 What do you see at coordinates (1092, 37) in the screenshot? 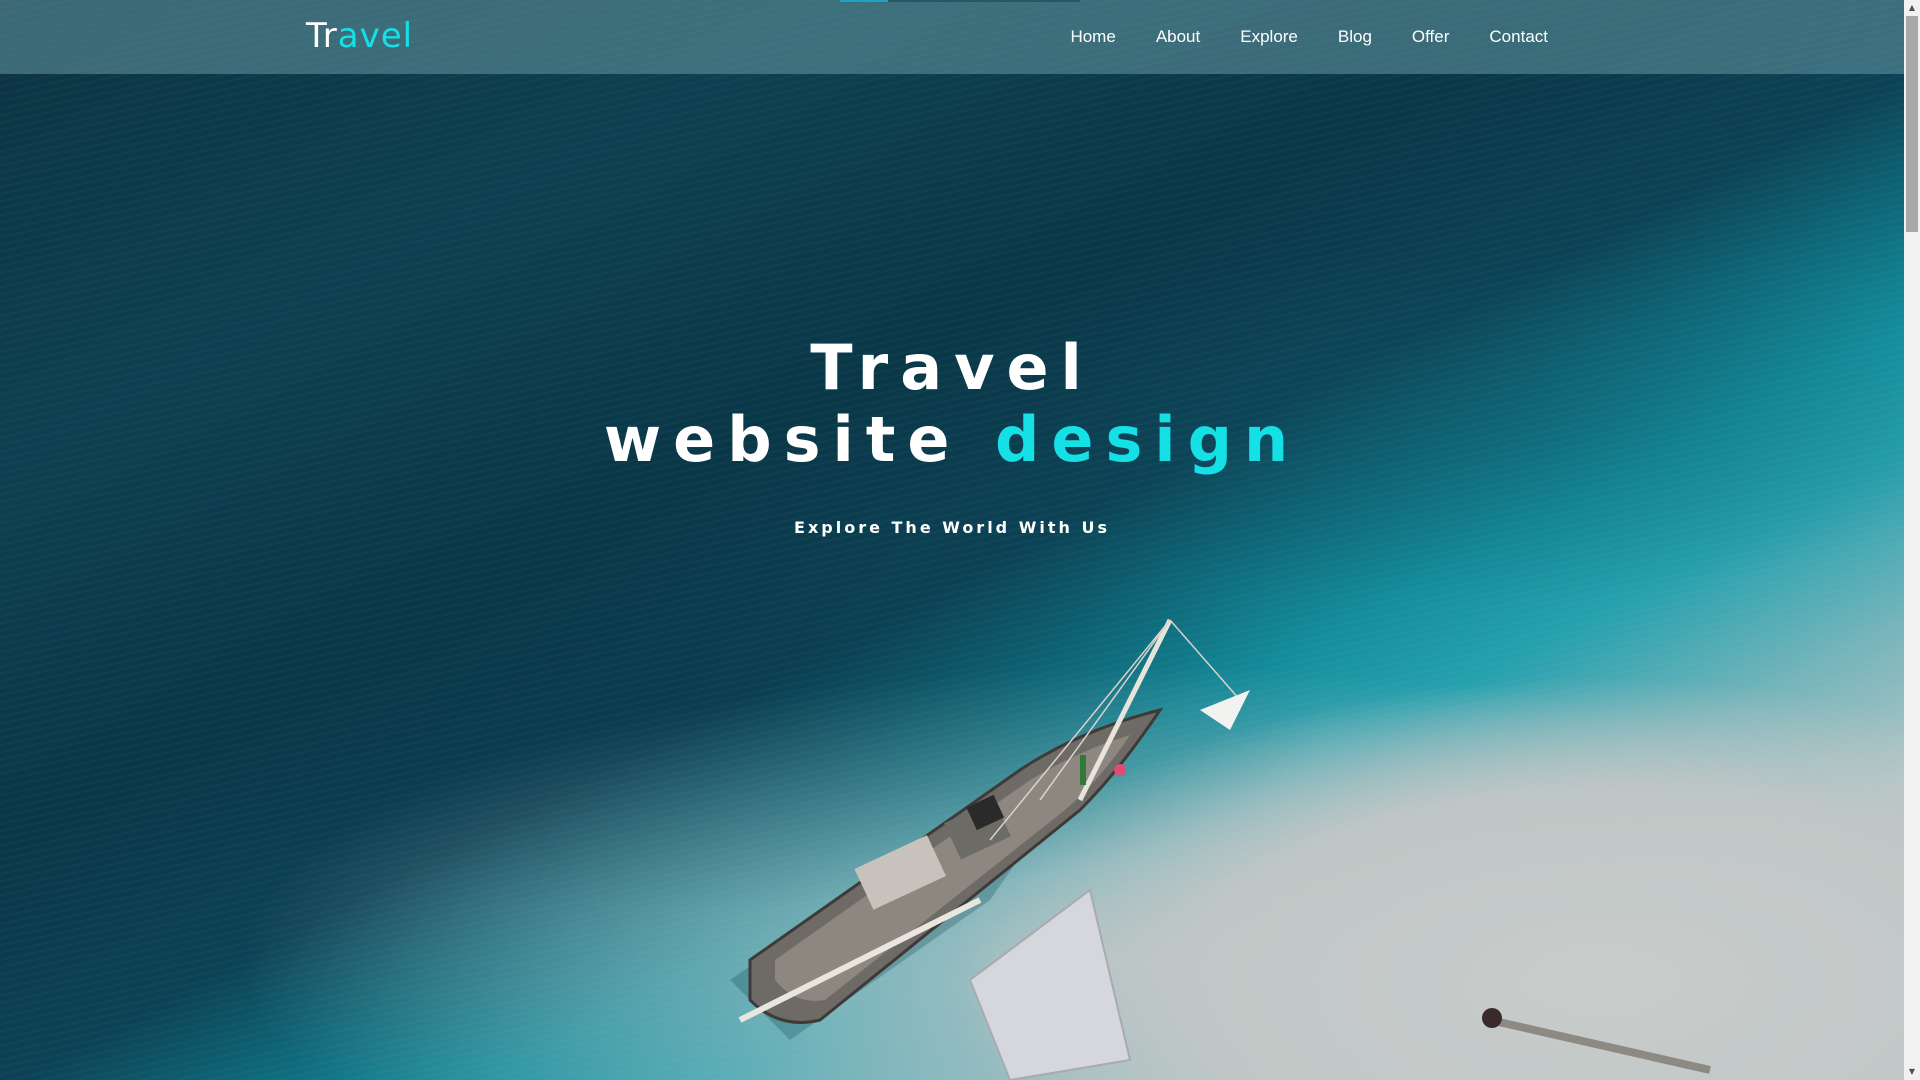
I see `nav-home: Home` at bounding box center [1092, 37].